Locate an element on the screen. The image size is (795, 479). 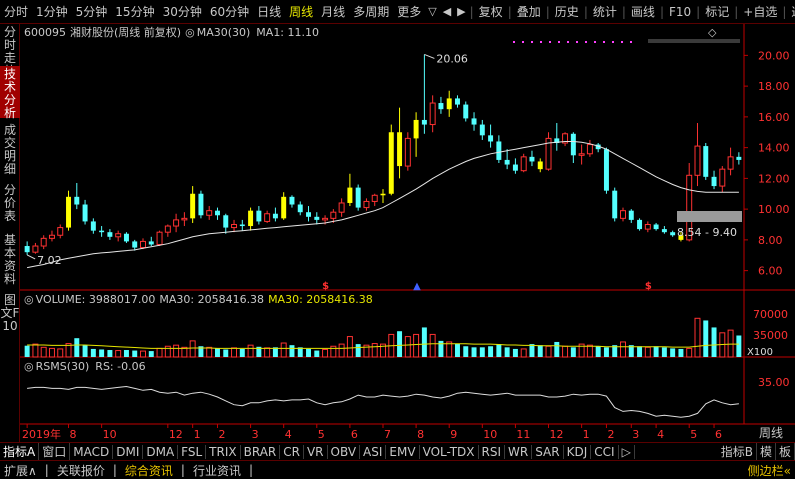
toolbar-action-6: 标记 is located at coordinates (717, 11).